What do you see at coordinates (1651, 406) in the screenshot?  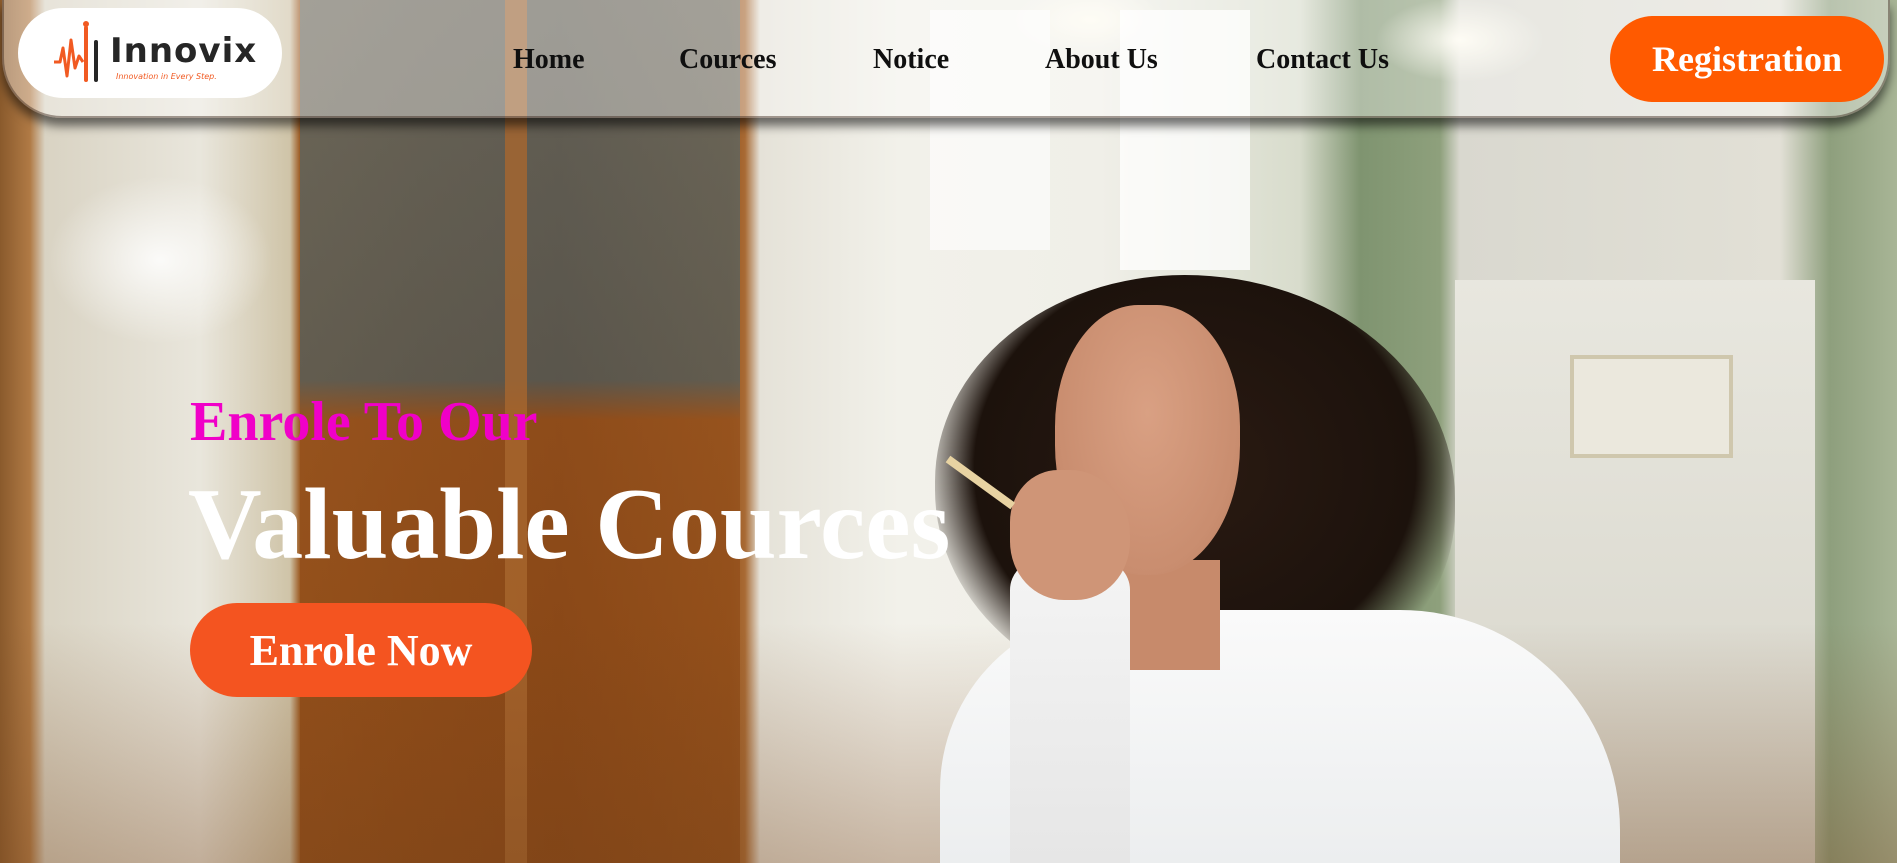 I see `background-plaque` at bounding box center [1651, 406].